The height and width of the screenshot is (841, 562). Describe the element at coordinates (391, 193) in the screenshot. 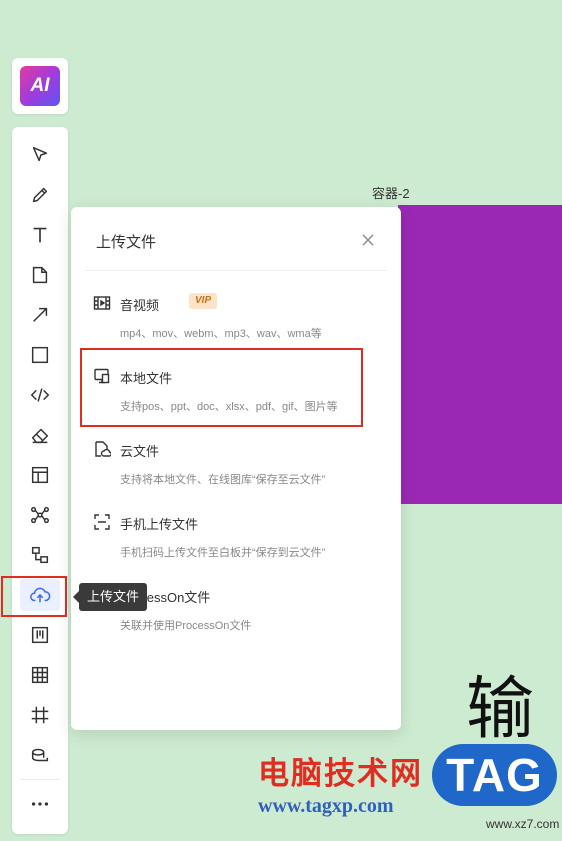

I see `container-label: 容器-2` at that location.